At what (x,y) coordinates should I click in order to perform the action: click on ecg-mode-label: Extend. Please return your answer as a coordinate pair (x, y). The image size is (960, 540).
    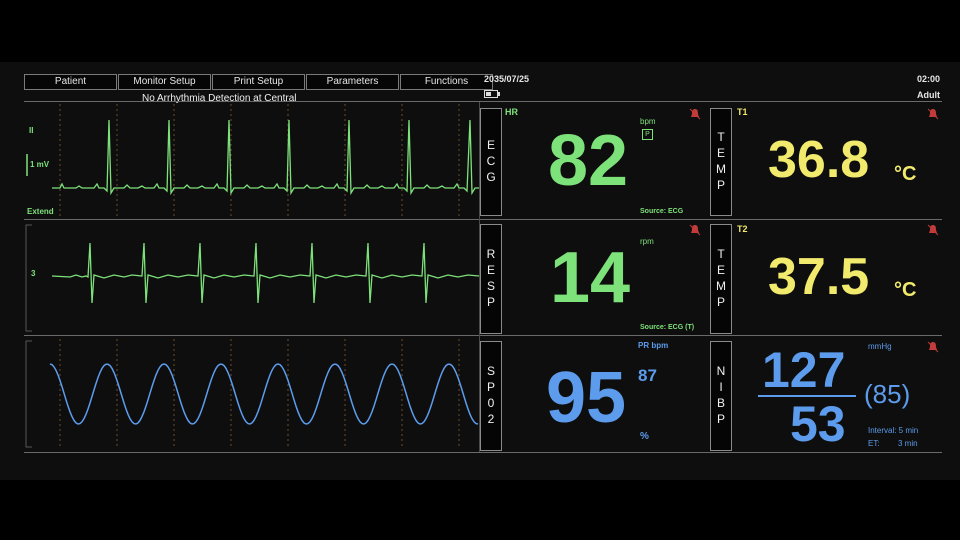
    Looking at the image, I should click on (40, 211).